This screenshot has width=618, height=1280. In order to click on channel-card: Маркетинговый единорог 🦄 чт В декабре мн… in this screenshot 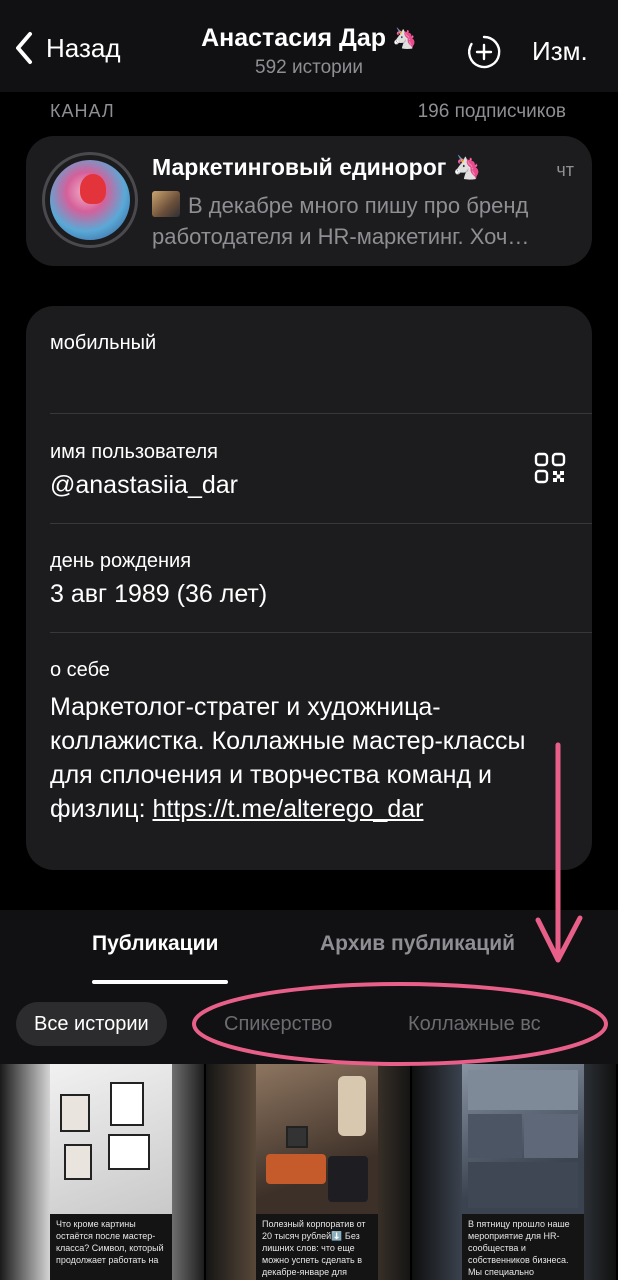, I will do `click(309, 201)`.